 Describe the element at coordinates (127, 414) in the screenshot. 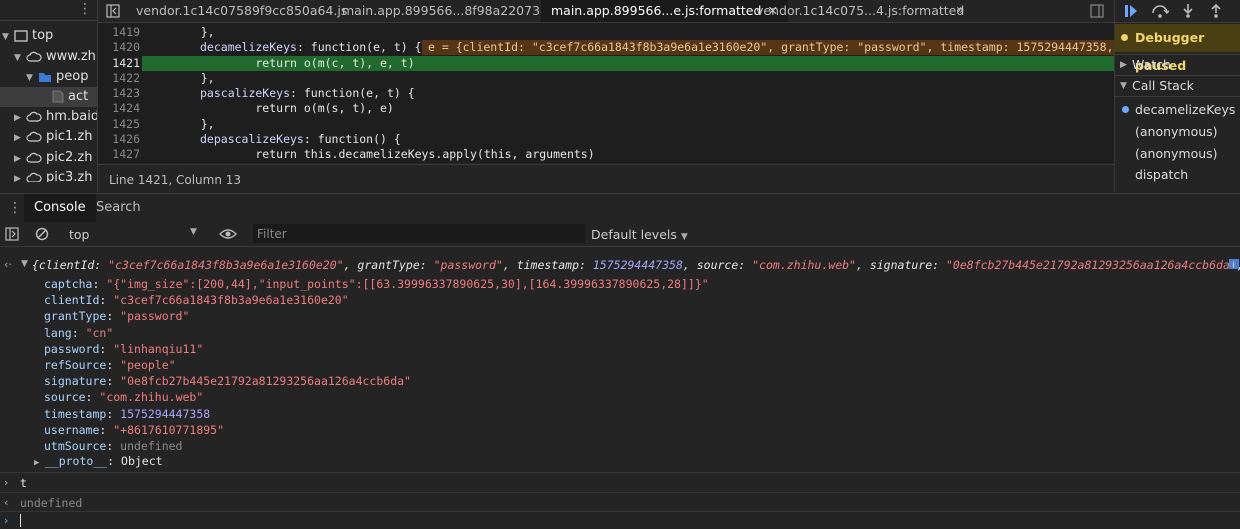

I see `object-property: timestamp: 1575294447358` at that location.